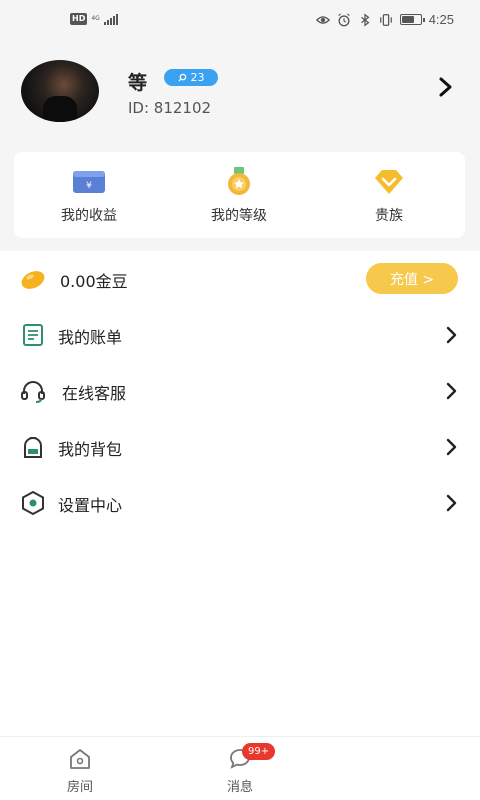 The image size is (480, 800). Describe the element at coordinates (60, 91) in the screenshot. I see `avatar` at that location.